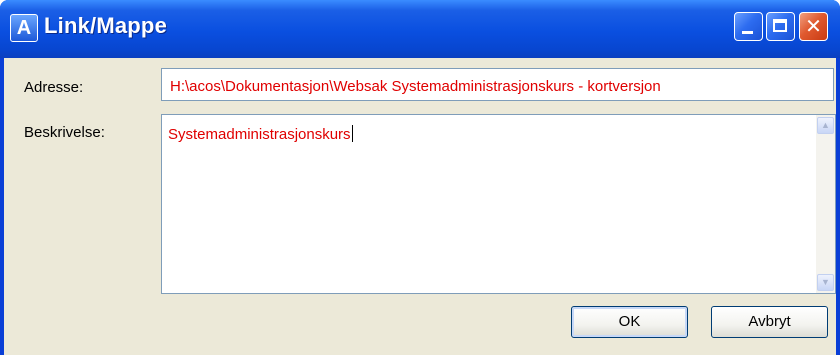  What do you see at coordinates (629, 322) in the screenshot?
I see `ok-button: OK` at bounding box center [629, 322].